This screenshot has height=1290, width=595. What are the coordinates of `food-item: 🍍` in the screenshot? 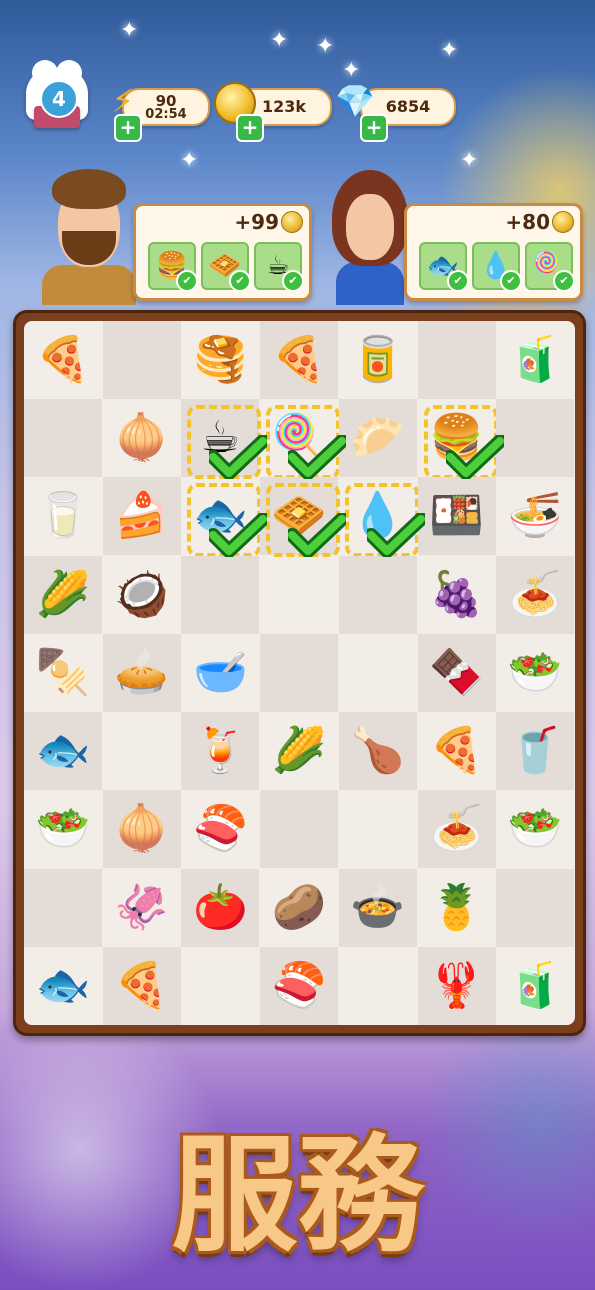 It's located at (457, 908).